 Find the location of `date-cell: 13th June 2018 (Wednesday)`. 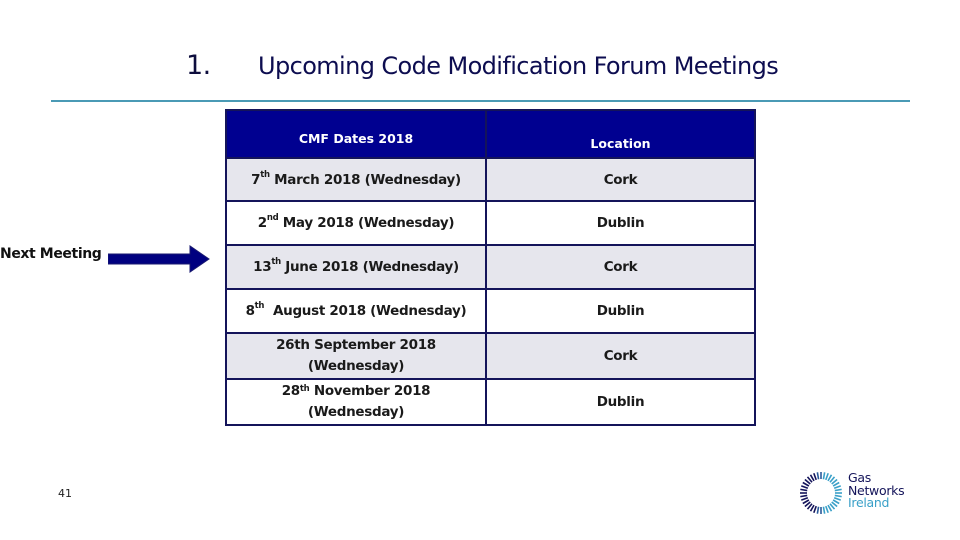

date-cell: 13th June 2018 (Wednesday) is located at coordinates (356, 267).